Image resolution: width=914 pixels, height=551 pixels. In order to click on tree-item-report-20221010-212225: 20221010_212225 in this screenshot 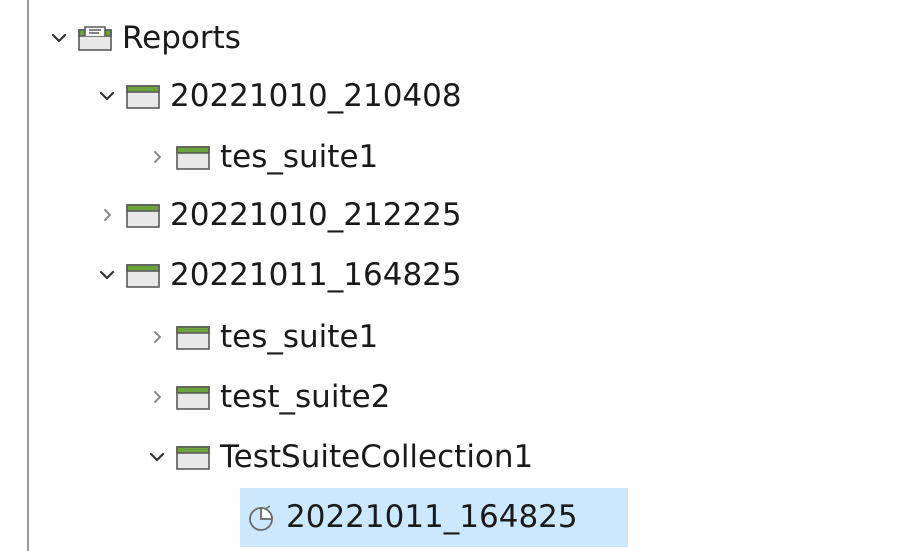, I will do `click(278, 215)`.